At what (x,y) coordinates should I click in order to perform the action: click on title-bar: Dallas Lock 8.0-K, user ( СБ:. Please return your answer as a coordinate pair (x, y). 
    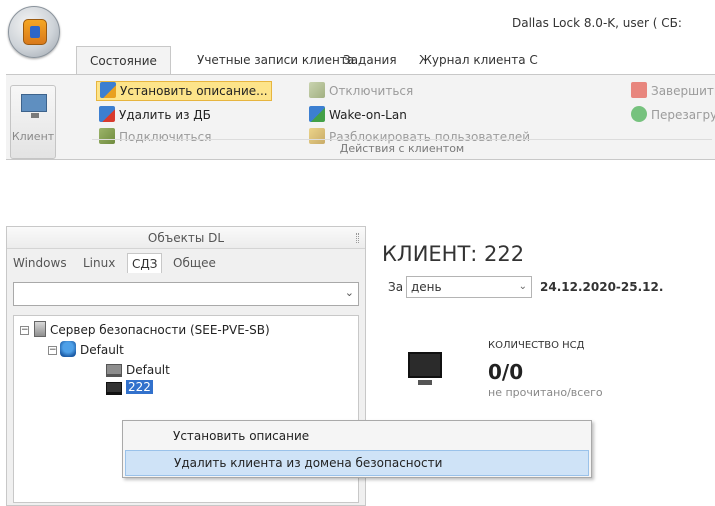
    Looking at the image, I should click on (357, 29).